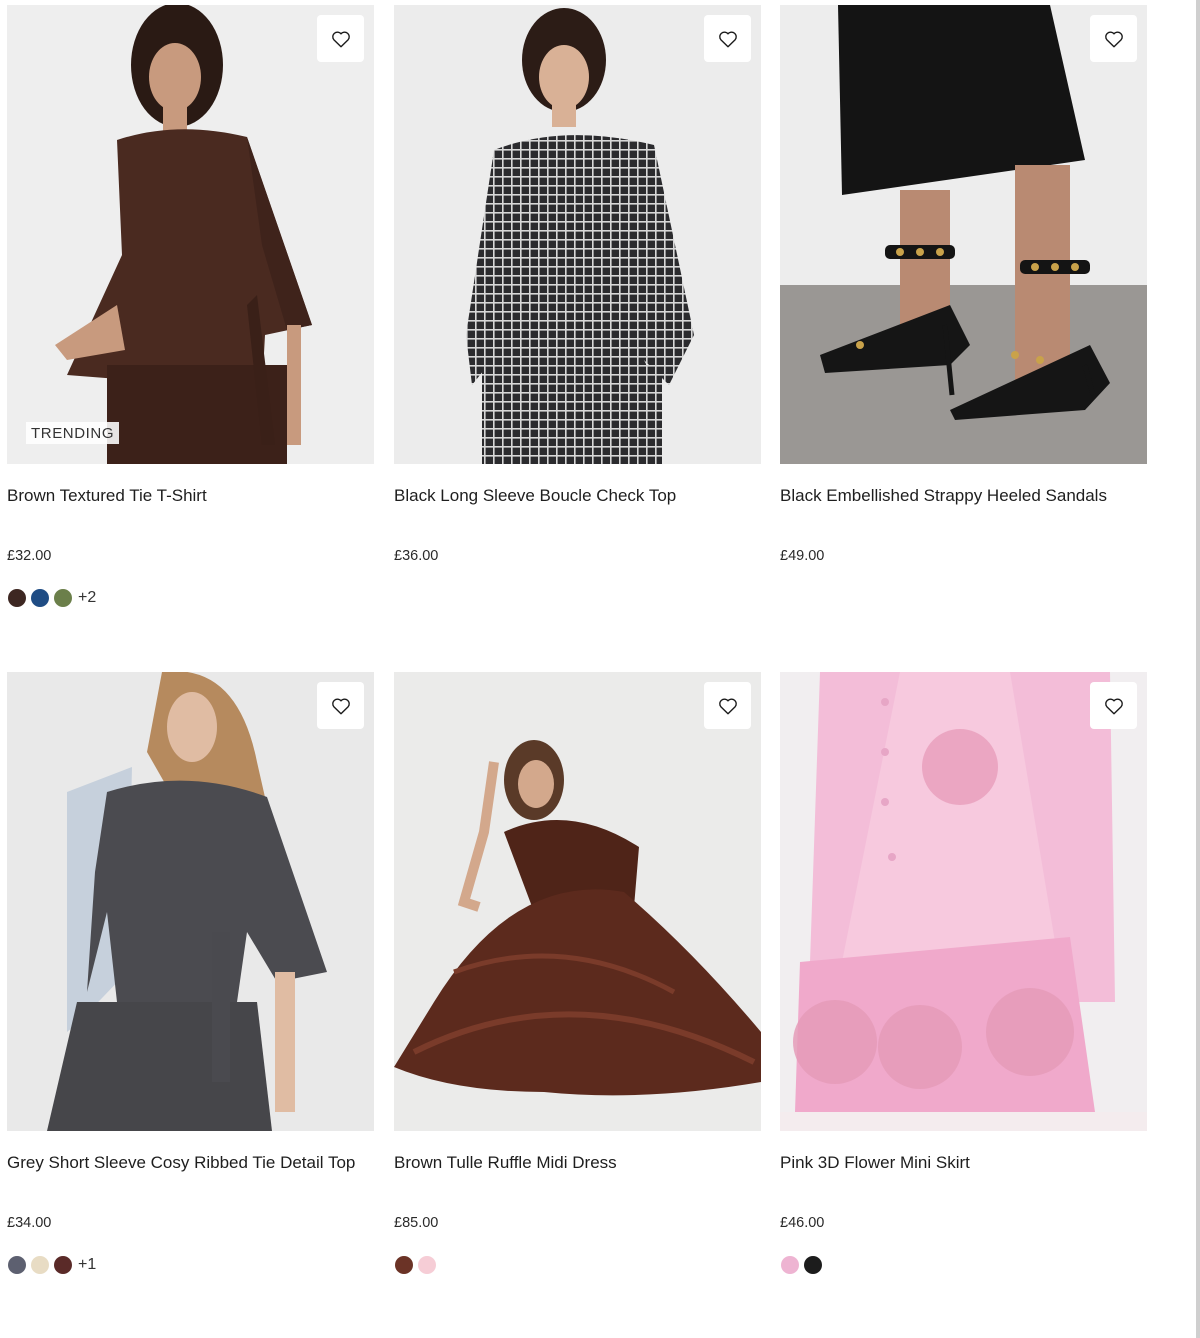  Describe the element at coordinates (29, 556) in the screenshot. I see `product-price: £32.00` at that location.